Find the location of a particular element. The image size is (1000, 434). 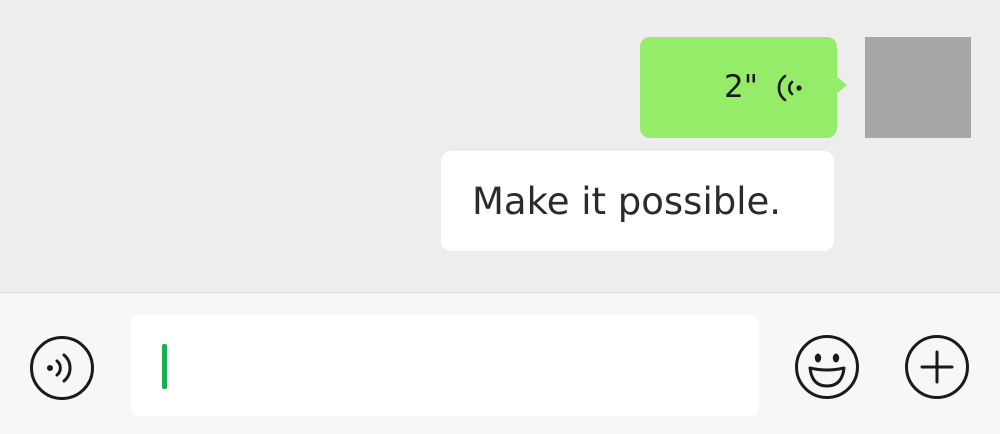

message-input is located at coordinates (445, 365).